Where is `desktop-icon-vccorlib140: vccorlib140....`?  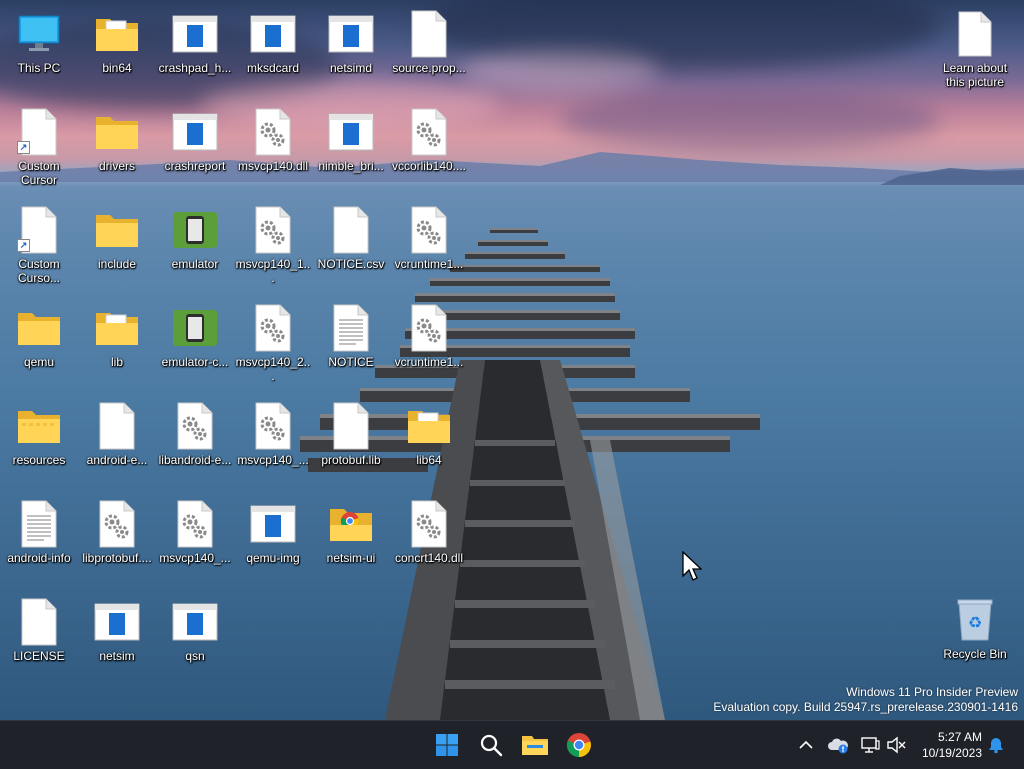 desktop-icon-vccorlib140: vccorlib140.... is located at coordinates (429, 147).